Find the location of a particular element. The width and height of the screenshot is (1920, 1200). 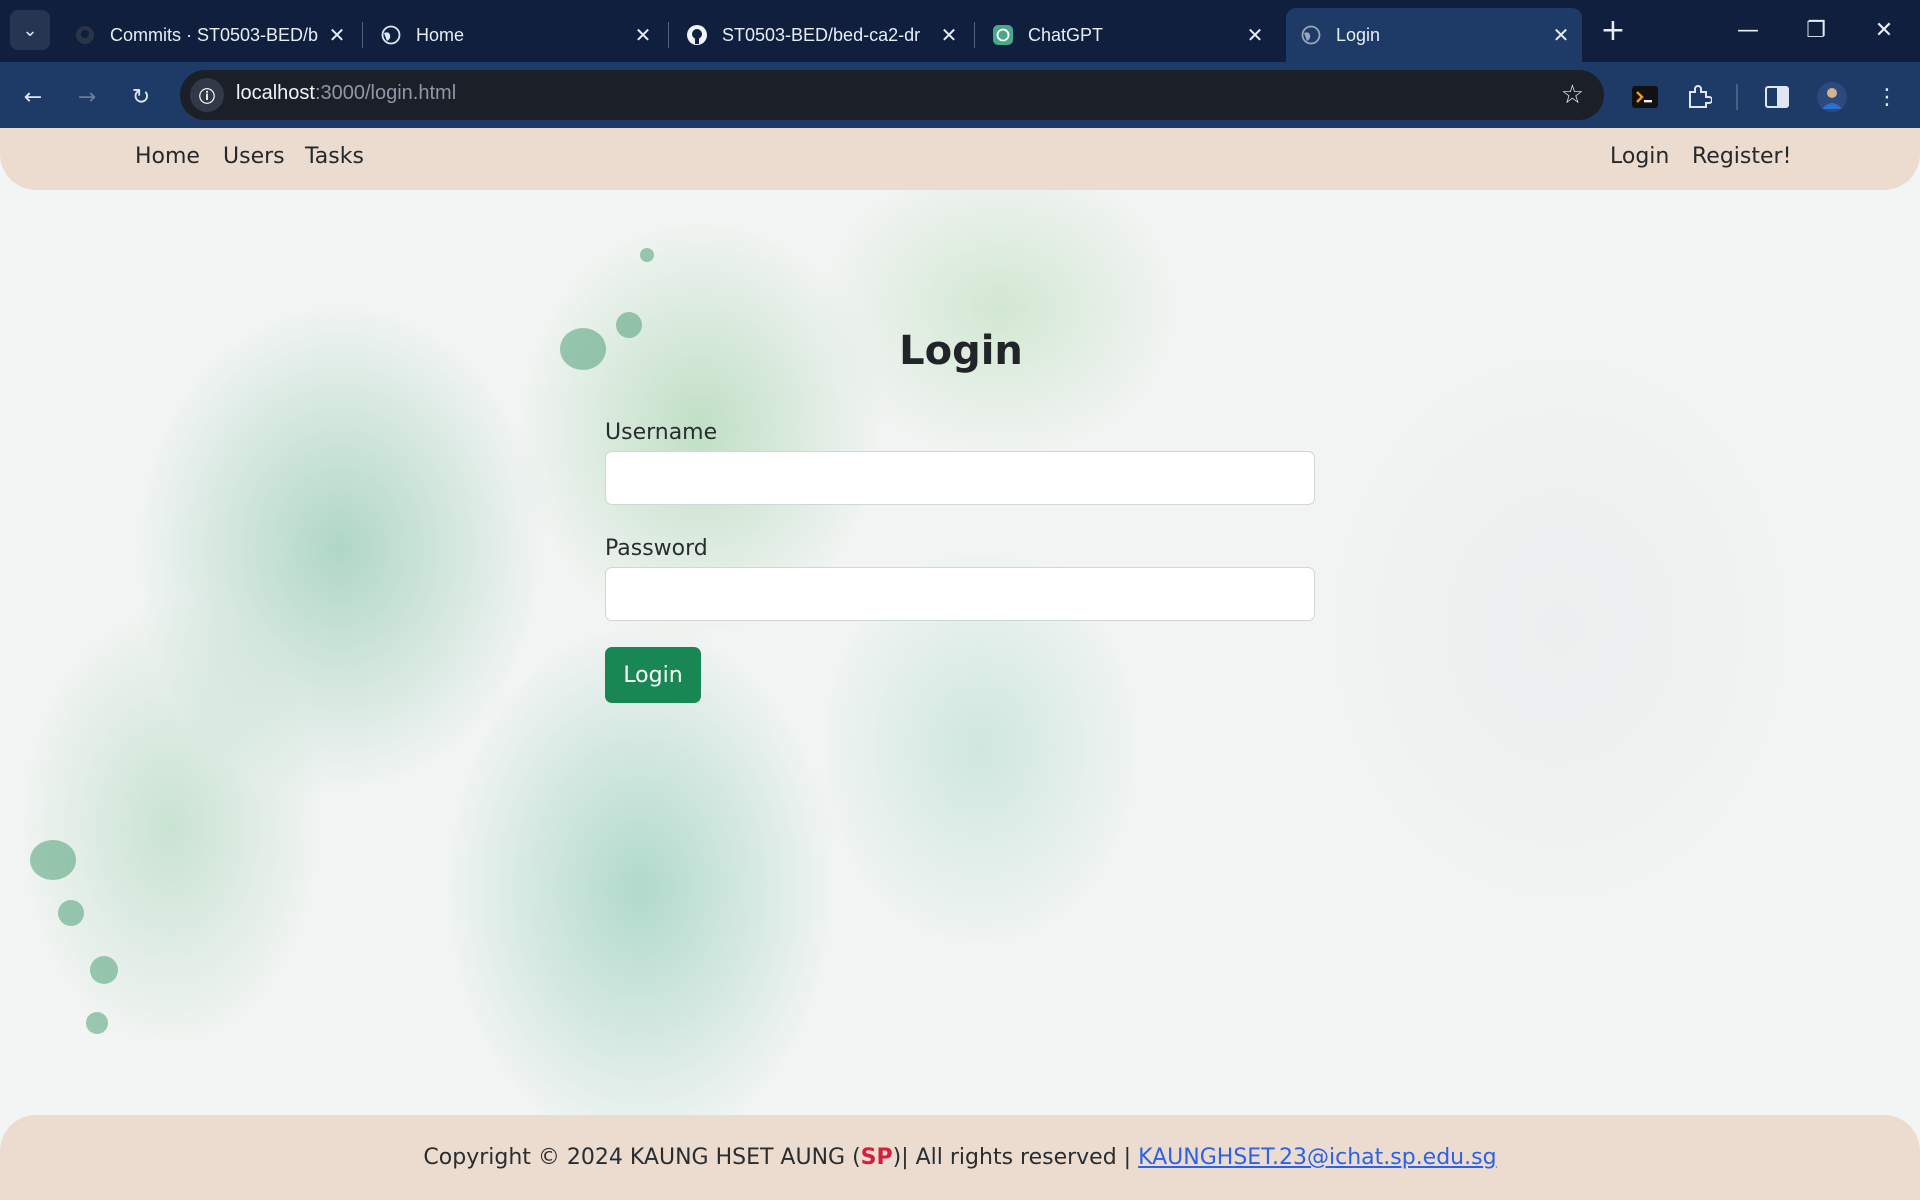

arrow-right-icon: → is located at coordinates (87, 97).